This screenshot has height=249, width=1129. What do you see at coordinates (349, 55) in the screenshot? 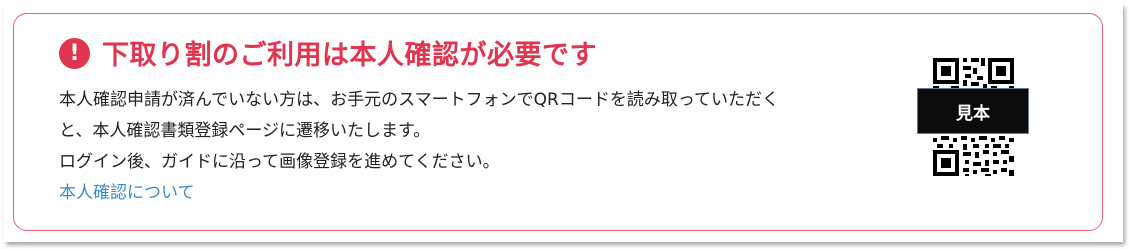
I see `notice-title: 下取り割のご利用は本人確認が必要です` at bounding box center [349, 55].